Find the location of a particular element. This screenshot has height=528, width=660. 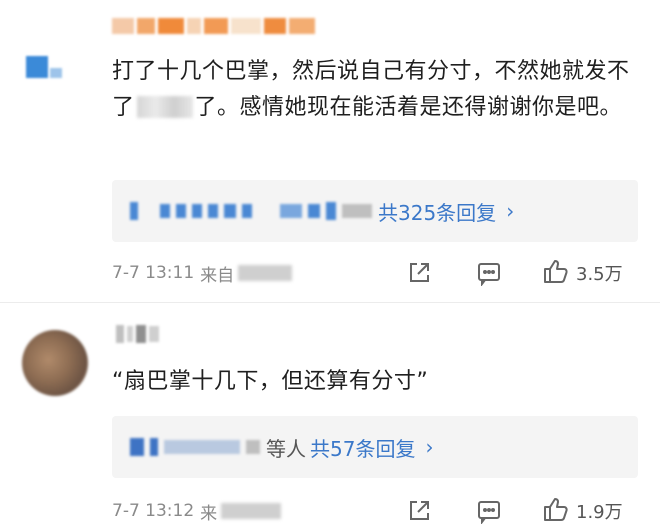

reply-summary-box: 等人 共57条回复 › is located at coordinates (375, 447).